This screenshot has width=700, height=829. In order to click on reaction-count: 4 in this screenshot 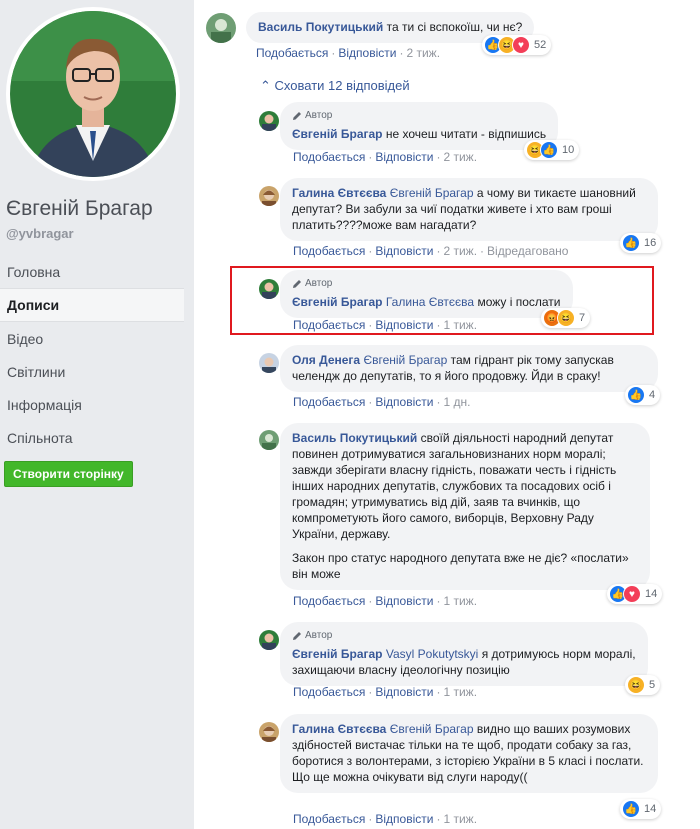, I will do `click(652, 395)`.